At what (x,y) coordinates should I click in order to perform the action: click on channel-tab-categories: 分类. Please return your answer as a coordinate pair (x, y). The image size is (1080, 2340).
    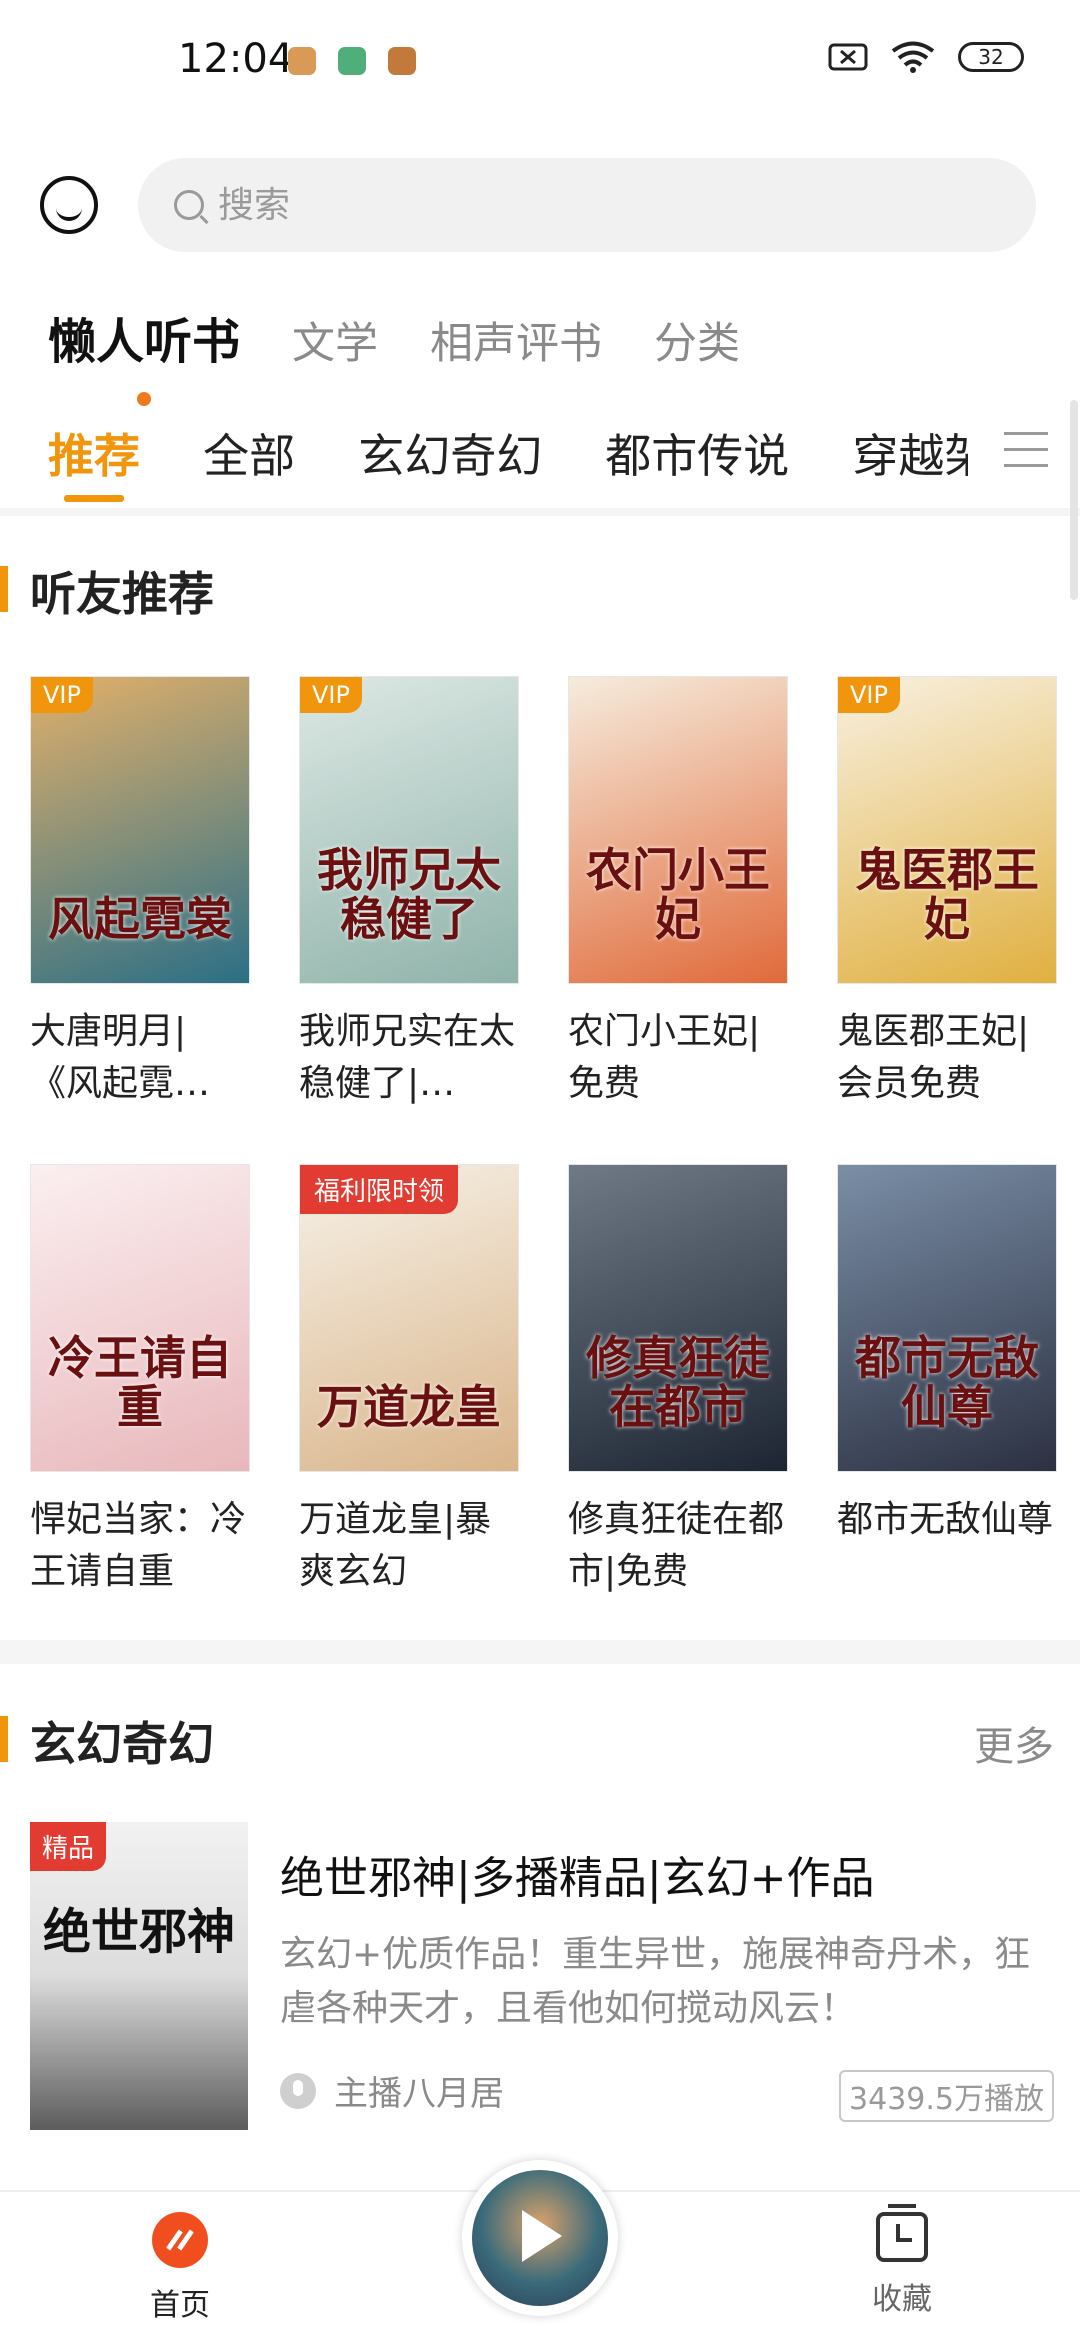
    Looking at the image, I should click on (697, 340).